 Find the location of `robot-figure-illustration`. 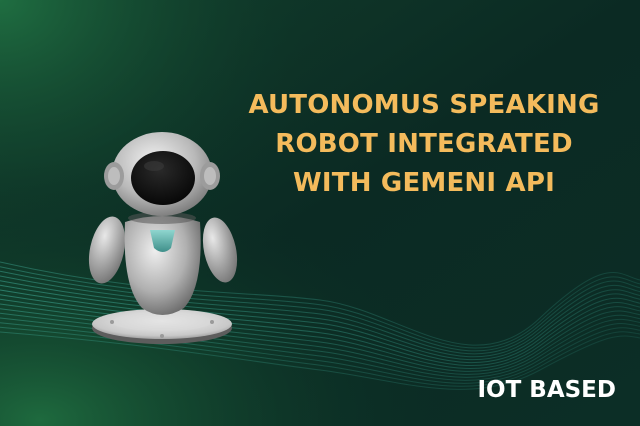

robot-figure-illustration is located at coordinates (163, 238).